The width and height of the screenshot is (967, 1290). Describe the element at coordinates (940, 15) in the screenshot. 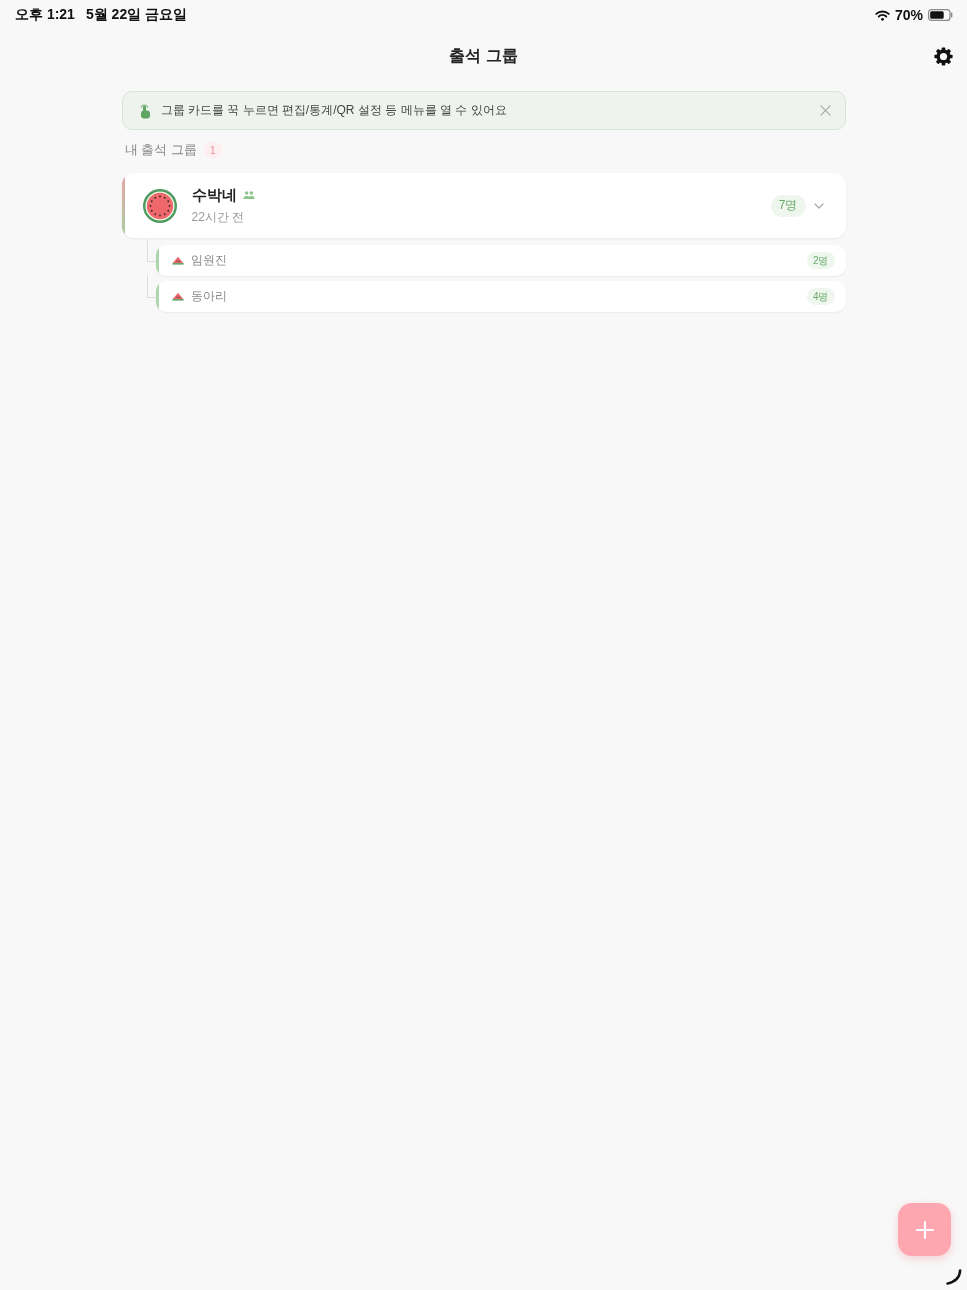

I see `battery-icon` at that location.